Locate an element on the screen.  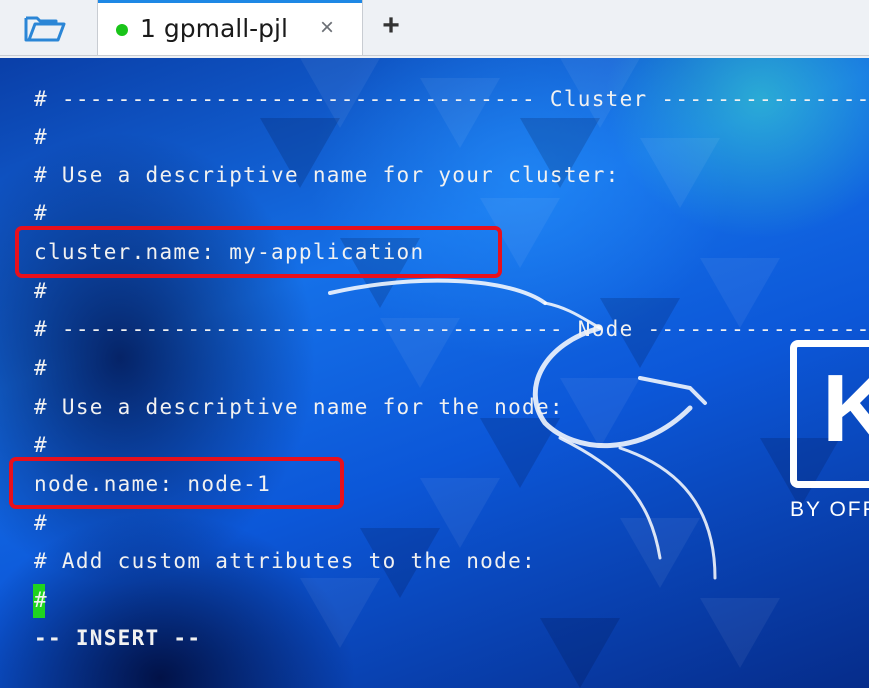
connection-status-icon is located at coordinates (122, 30).